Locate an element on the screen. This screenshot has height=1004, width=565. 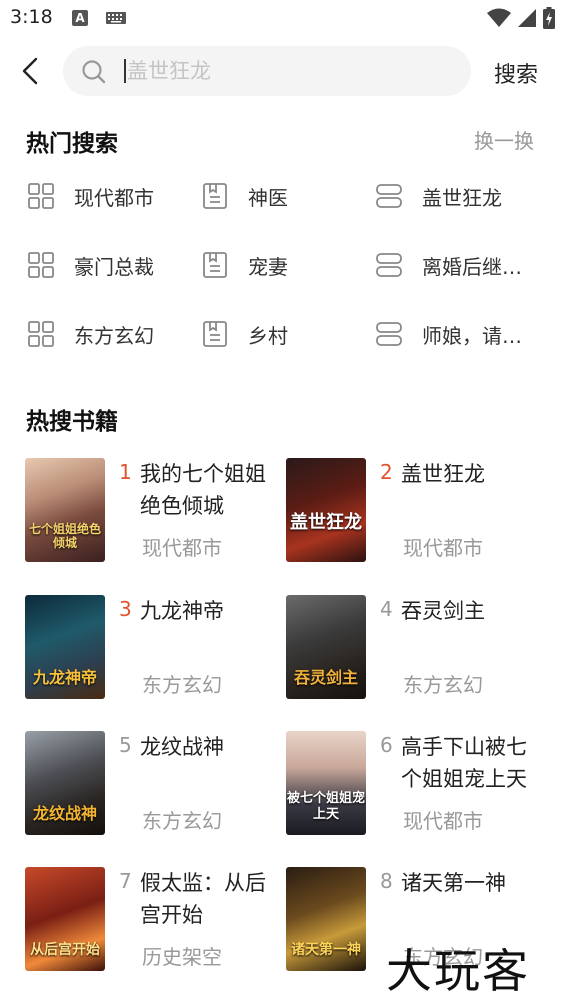
hot-search-label: 豪门总裁 is located at coordinates (114, 266).